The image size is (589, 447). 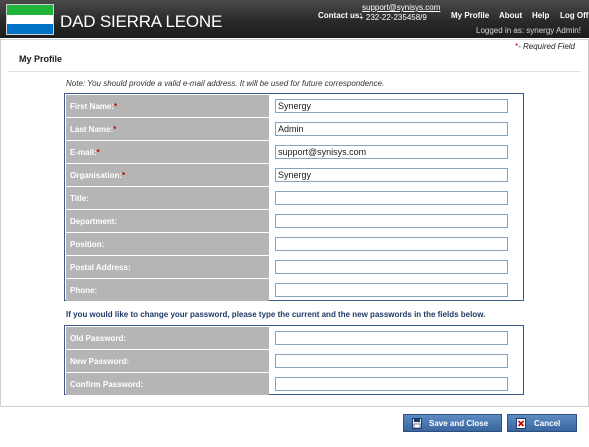 I want to click on contact-label: Contact us:, so click(x=340, y=15).